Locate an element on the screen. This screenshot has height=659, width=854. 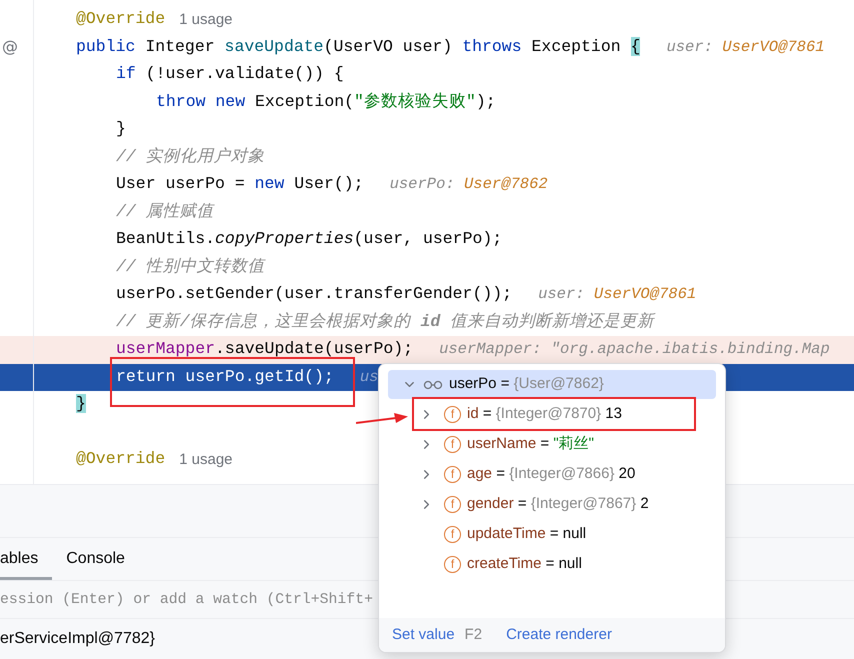
inline-value-hint: userMapper: "org.apache.ibatis.binding.Map is located at coordinates (634, 349).